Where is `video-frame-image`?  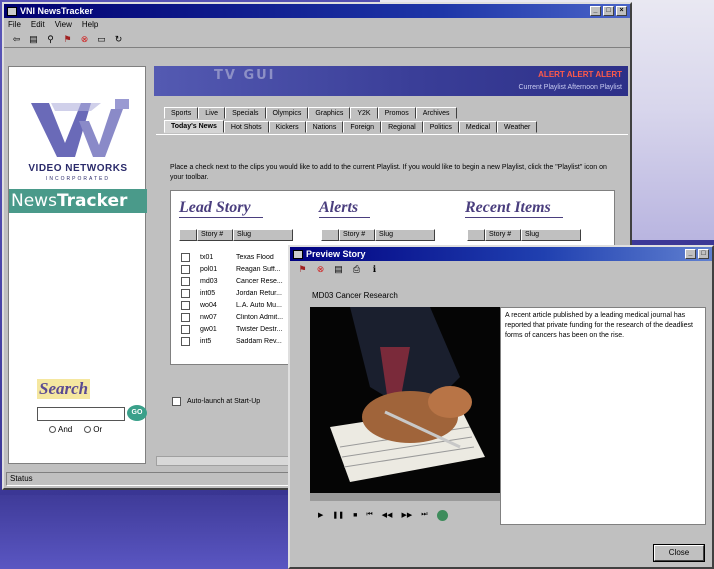
video-frame-image is located at coordinates (405, 400).